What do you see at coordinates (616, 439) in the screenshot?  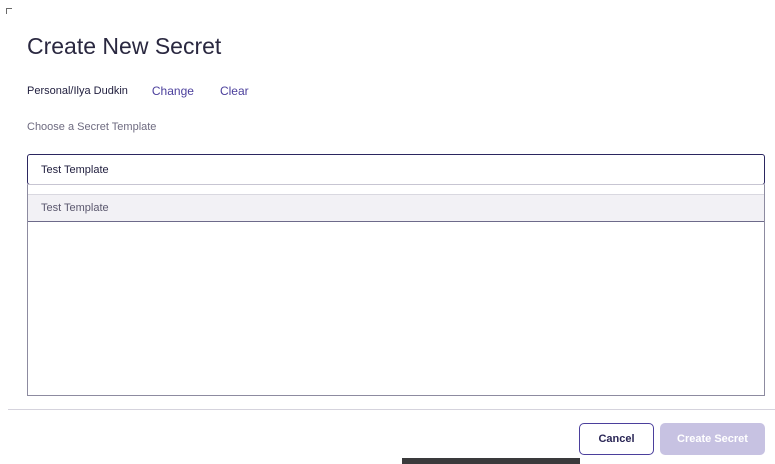 I see `cancel-button: Cancel` at bounding box center [616, 439].